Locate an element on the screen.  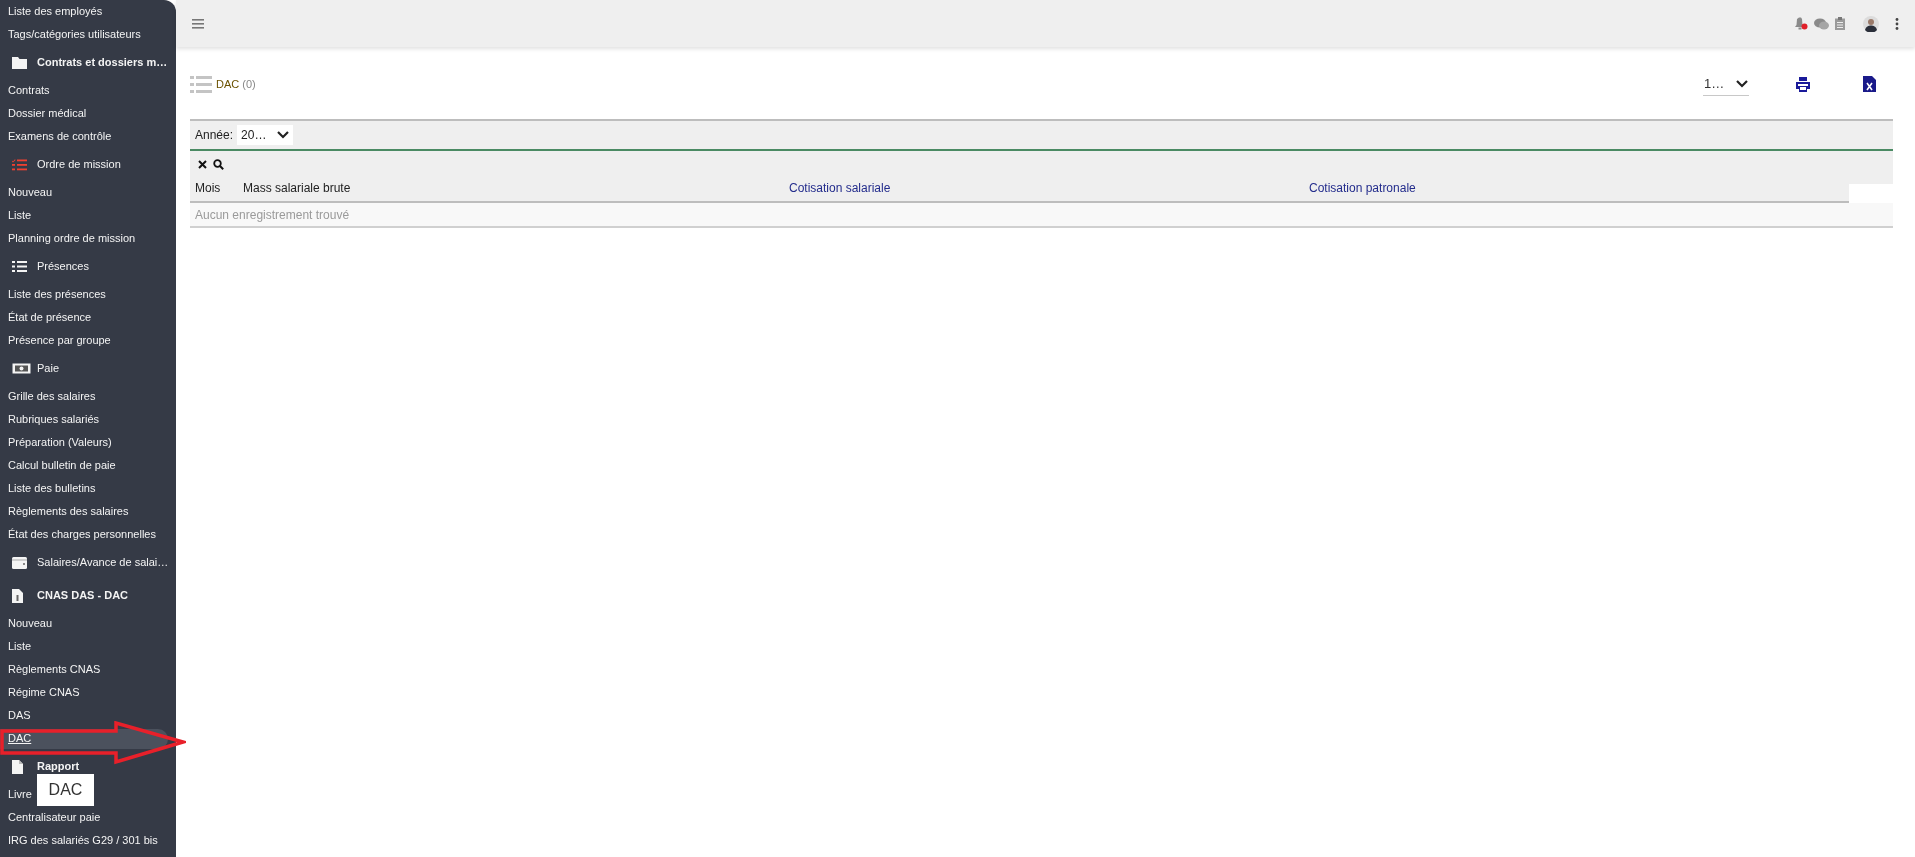
excel-file-icon is located at coordinates (1869, 84).